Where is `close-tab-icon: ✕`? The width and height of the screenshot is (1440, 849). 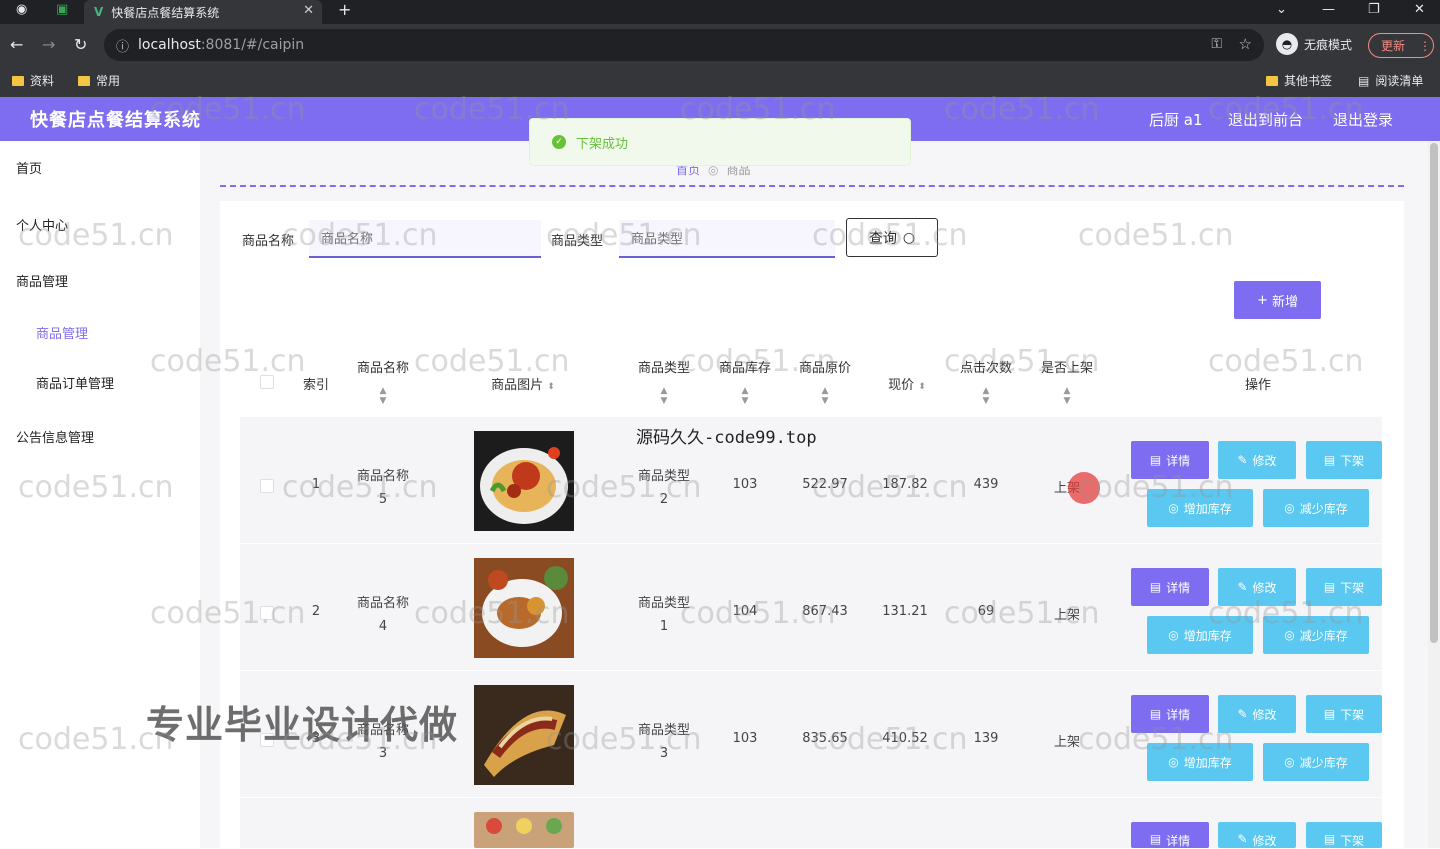
close-tab-icon: ✕ is located at coordinates (308, 10).